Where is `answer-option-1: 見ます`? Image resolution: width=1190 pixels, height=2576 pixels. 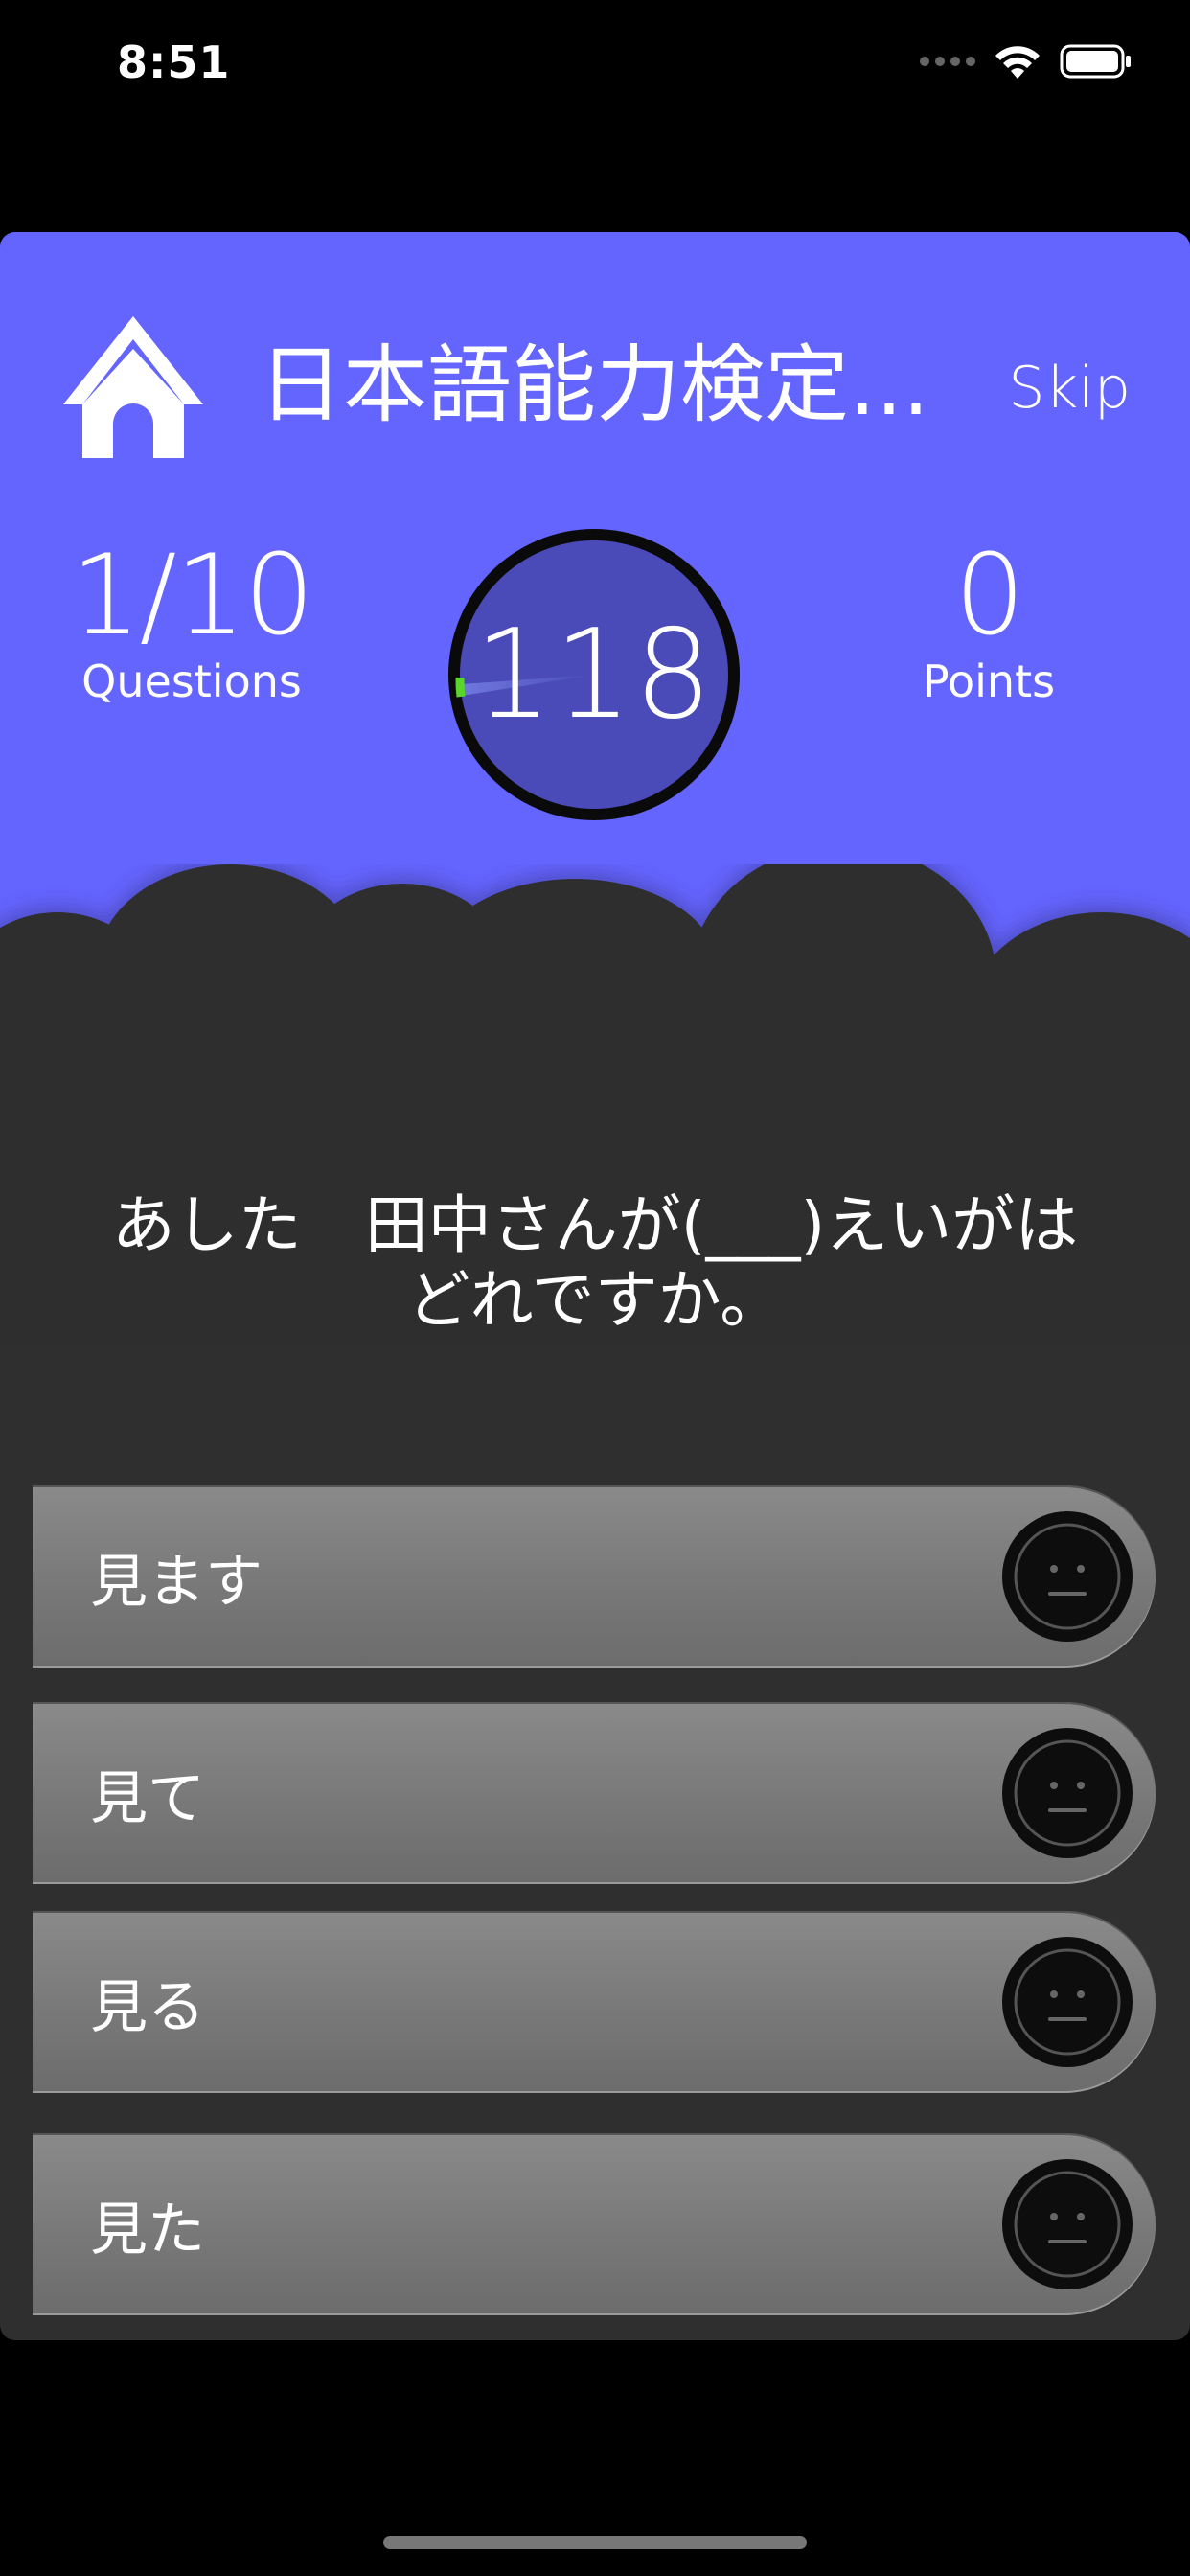 answer-option-1: 見ます is located at coordinates (594, 1576).